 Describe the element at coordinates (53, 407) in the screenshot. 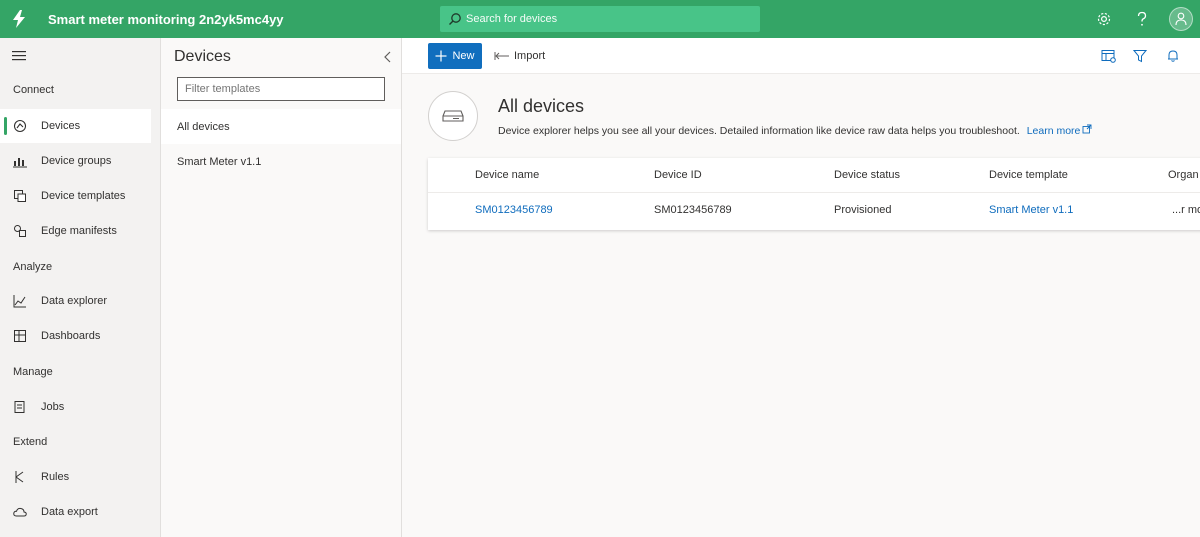

I see `nav-label-jobs: Jobs` at that location.